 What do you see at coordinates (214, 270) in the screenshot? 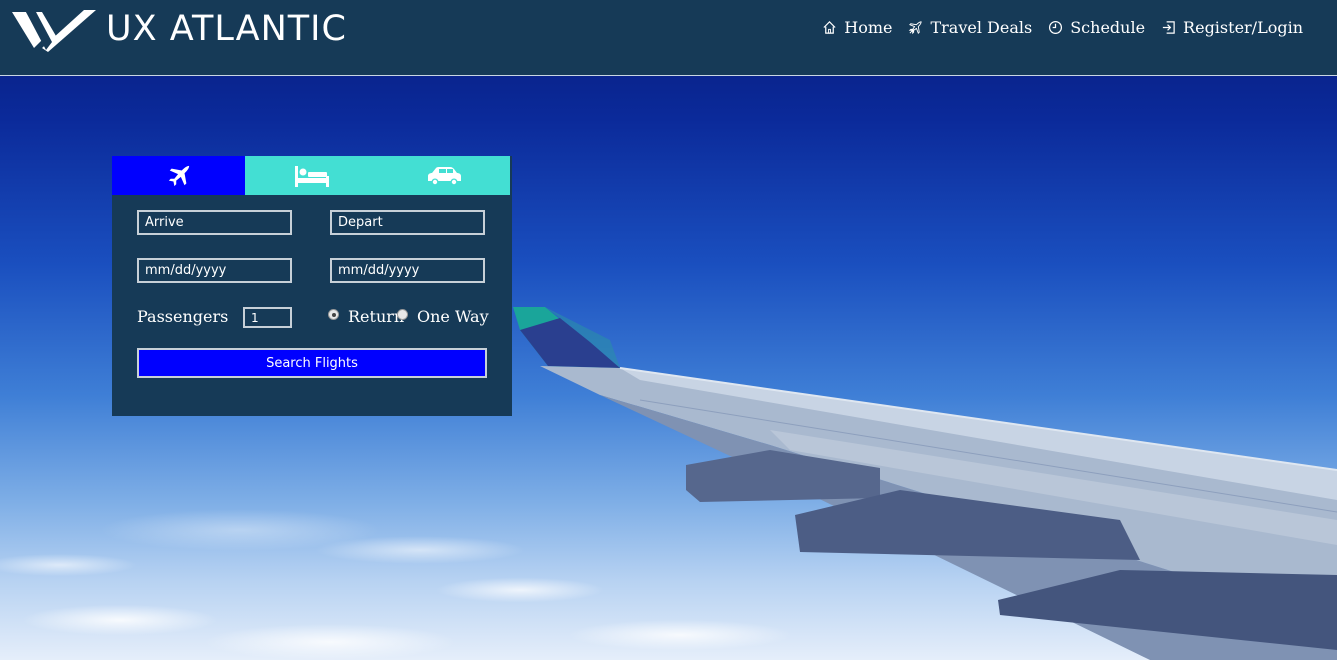
I see `arrive-date-input` at bounding box center [214, 270].